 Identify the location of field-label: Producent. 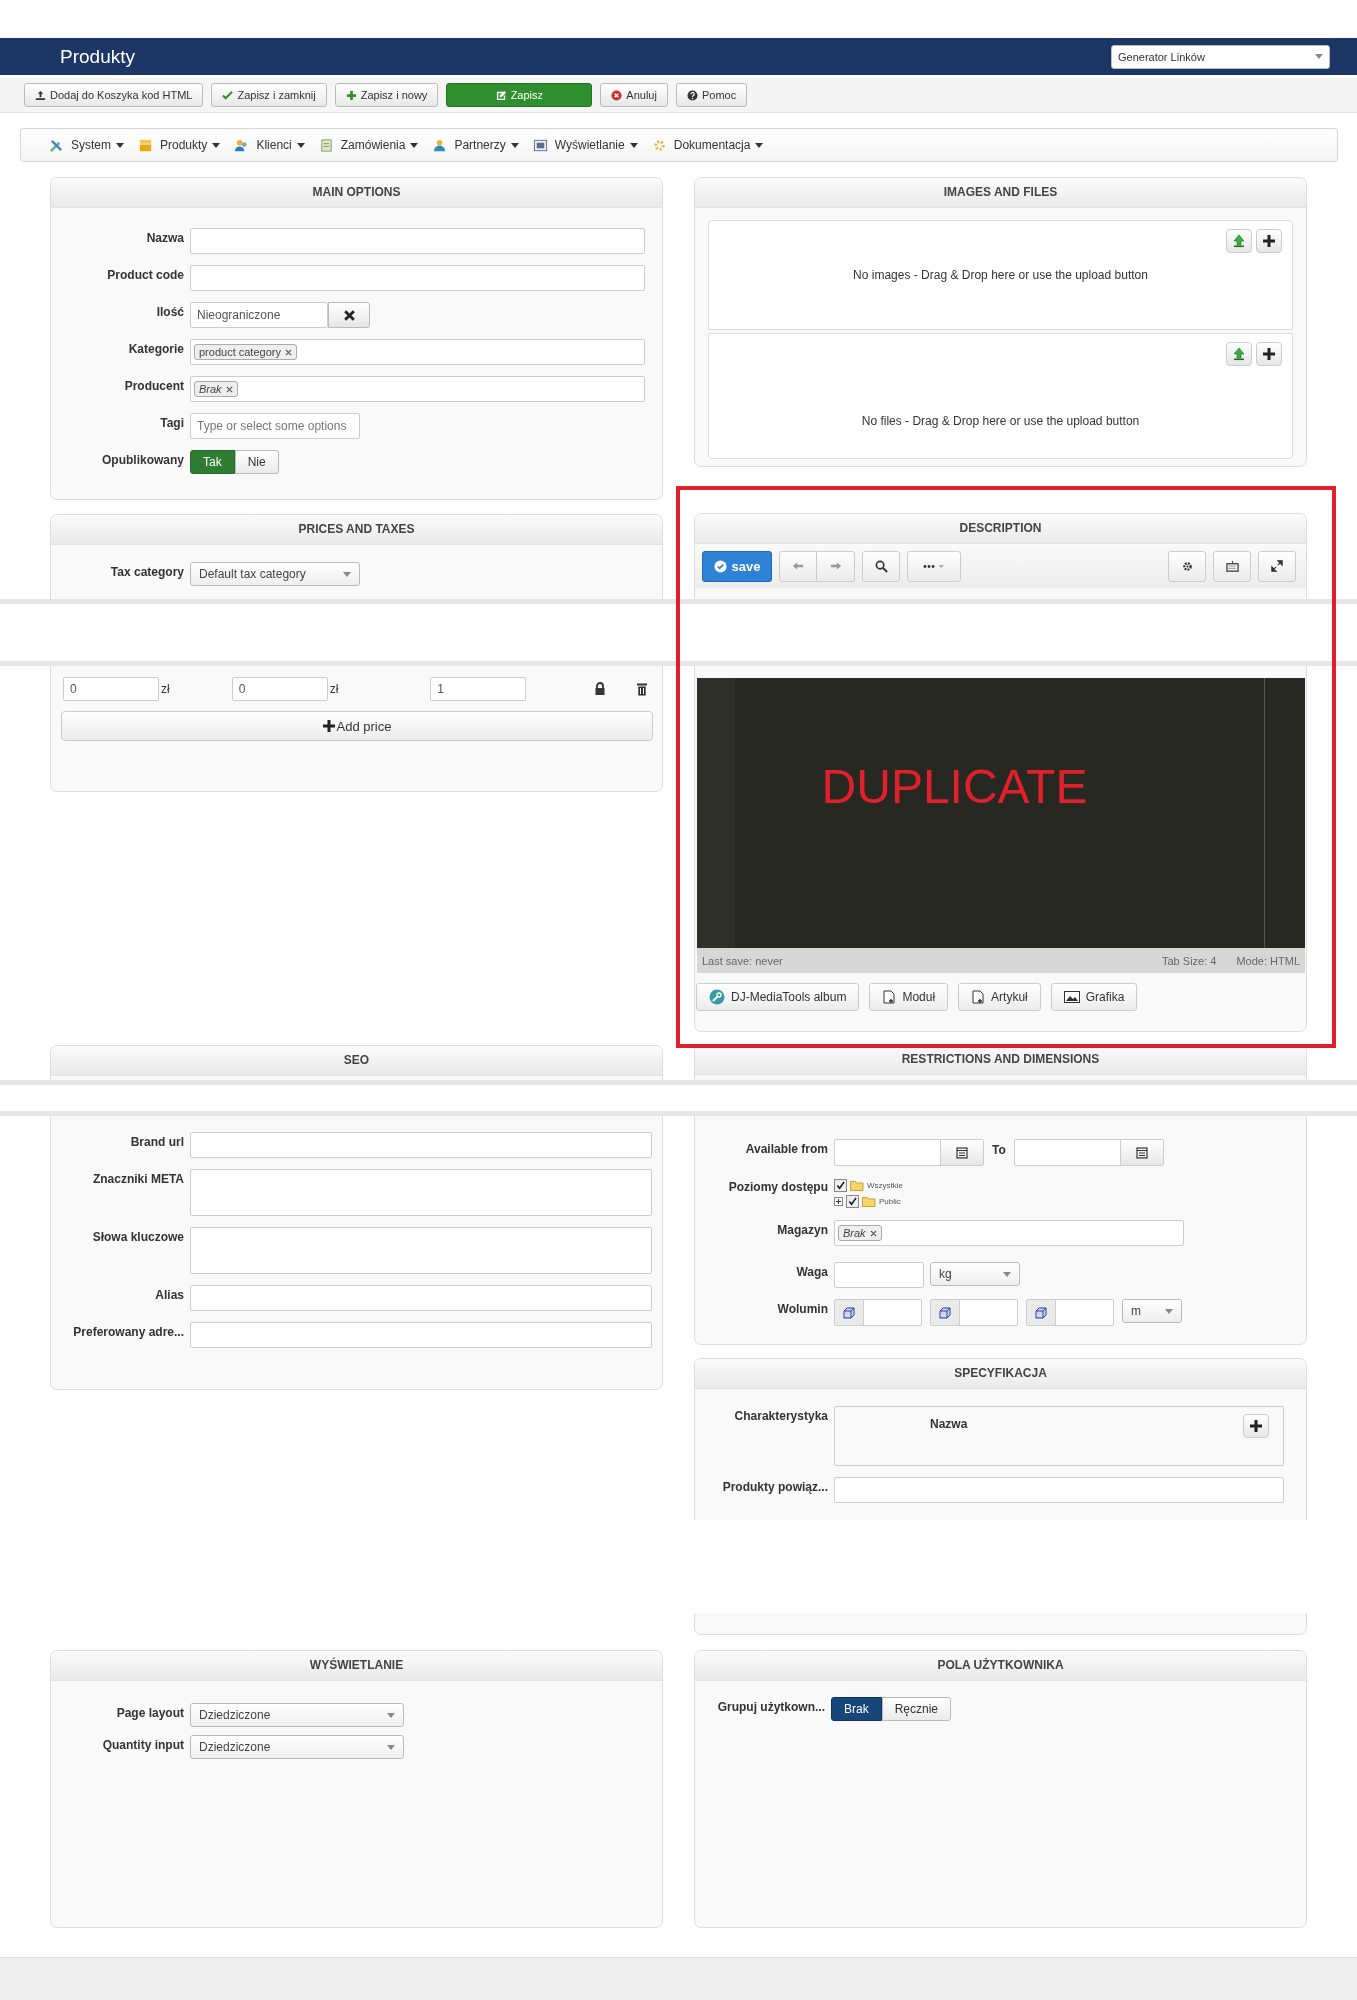
(154, 386).